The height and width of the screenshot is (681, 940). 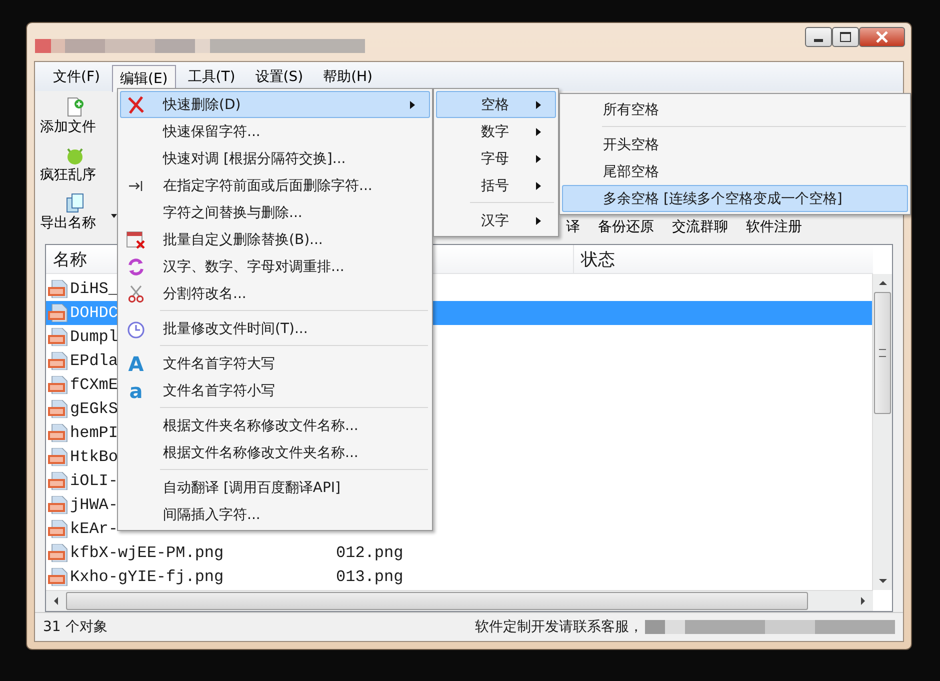 What do you see at coordinates (136, 293) in the screenshot?
I see `scissors-icon` at bounding box center [136, 293].